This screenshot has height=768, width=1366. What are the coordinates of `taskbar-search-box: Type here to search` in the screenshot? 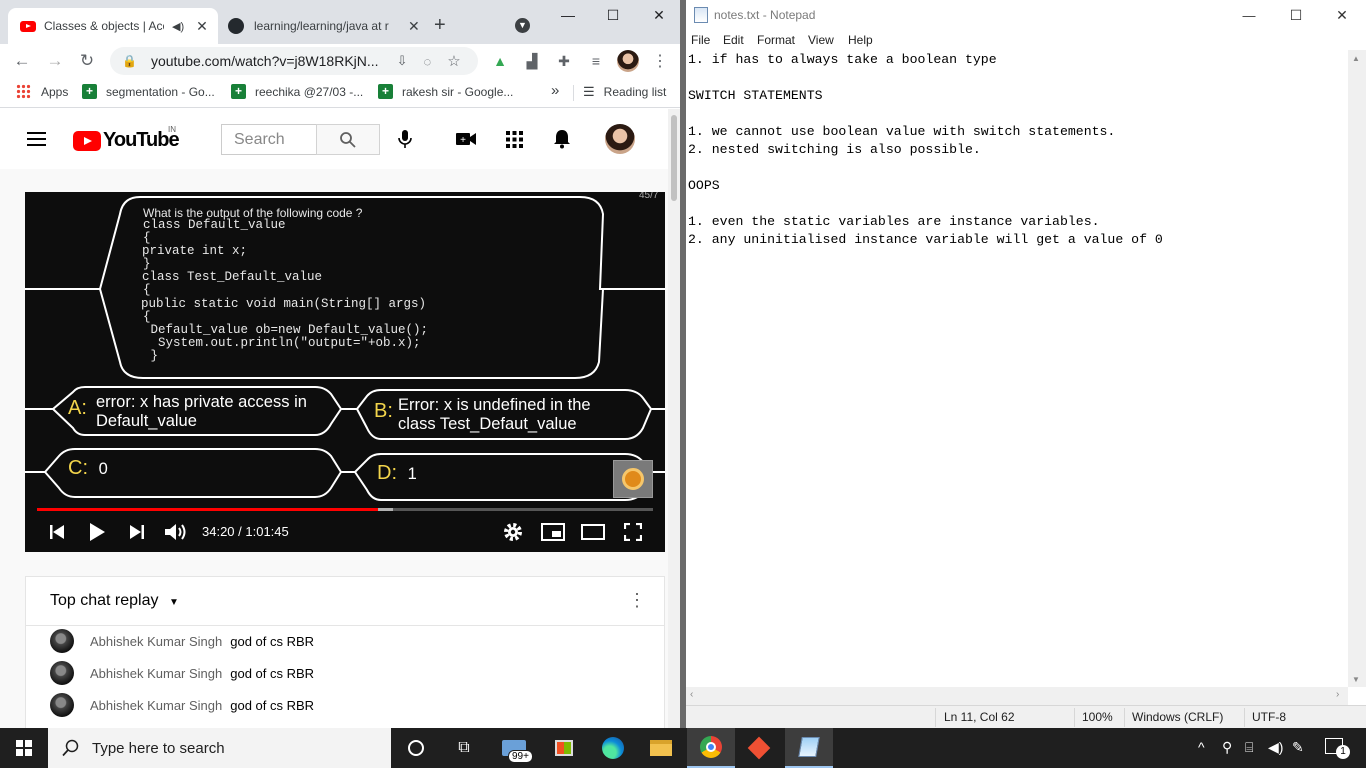 It's located at (219, 748).